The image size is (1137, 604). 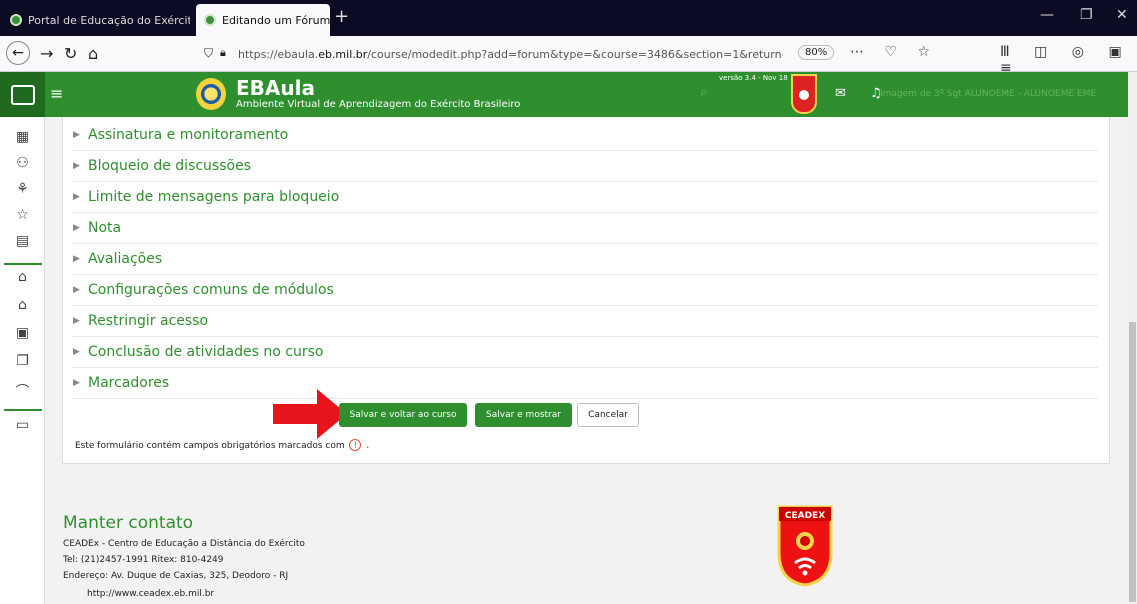 What do you see at coordinates (128, 523) in the screenshot?
I see `footer-title: Manter contato` at bounding box center [128, 523].